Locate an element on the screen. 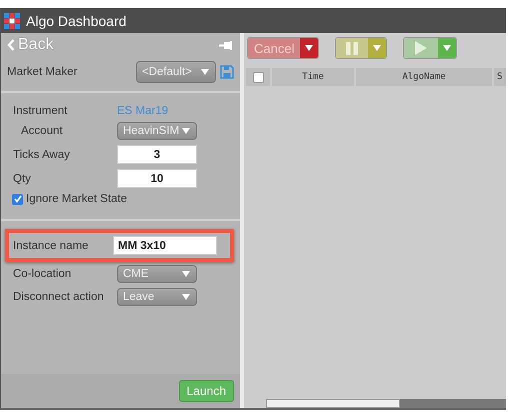  input-field: 10 is located at coordinates (157, 178).